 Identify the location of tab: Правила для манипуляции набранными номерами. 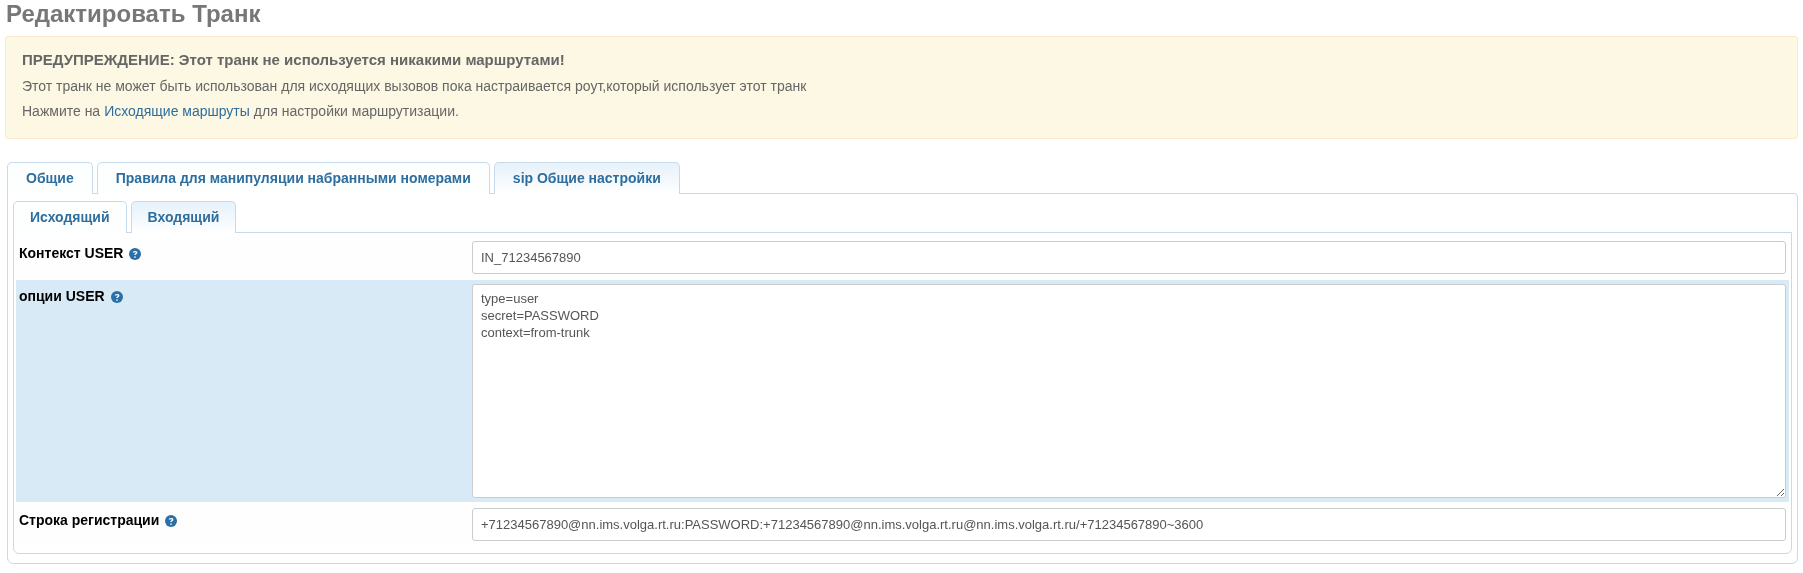
(293, 178).